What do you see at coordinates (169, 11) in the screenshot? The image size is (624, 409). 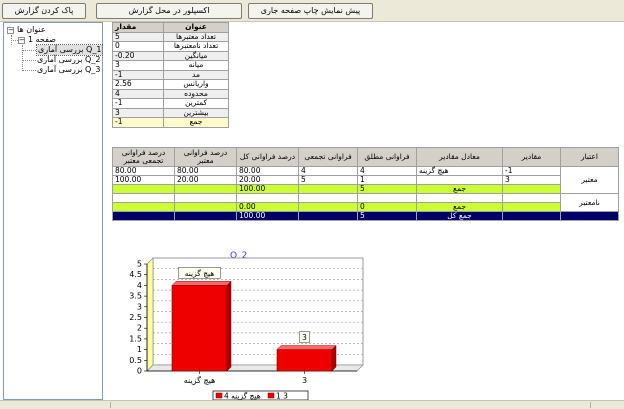 I see `export-excel-button: اکسپلور در محل گزارش` at bounding box center [169, 11].